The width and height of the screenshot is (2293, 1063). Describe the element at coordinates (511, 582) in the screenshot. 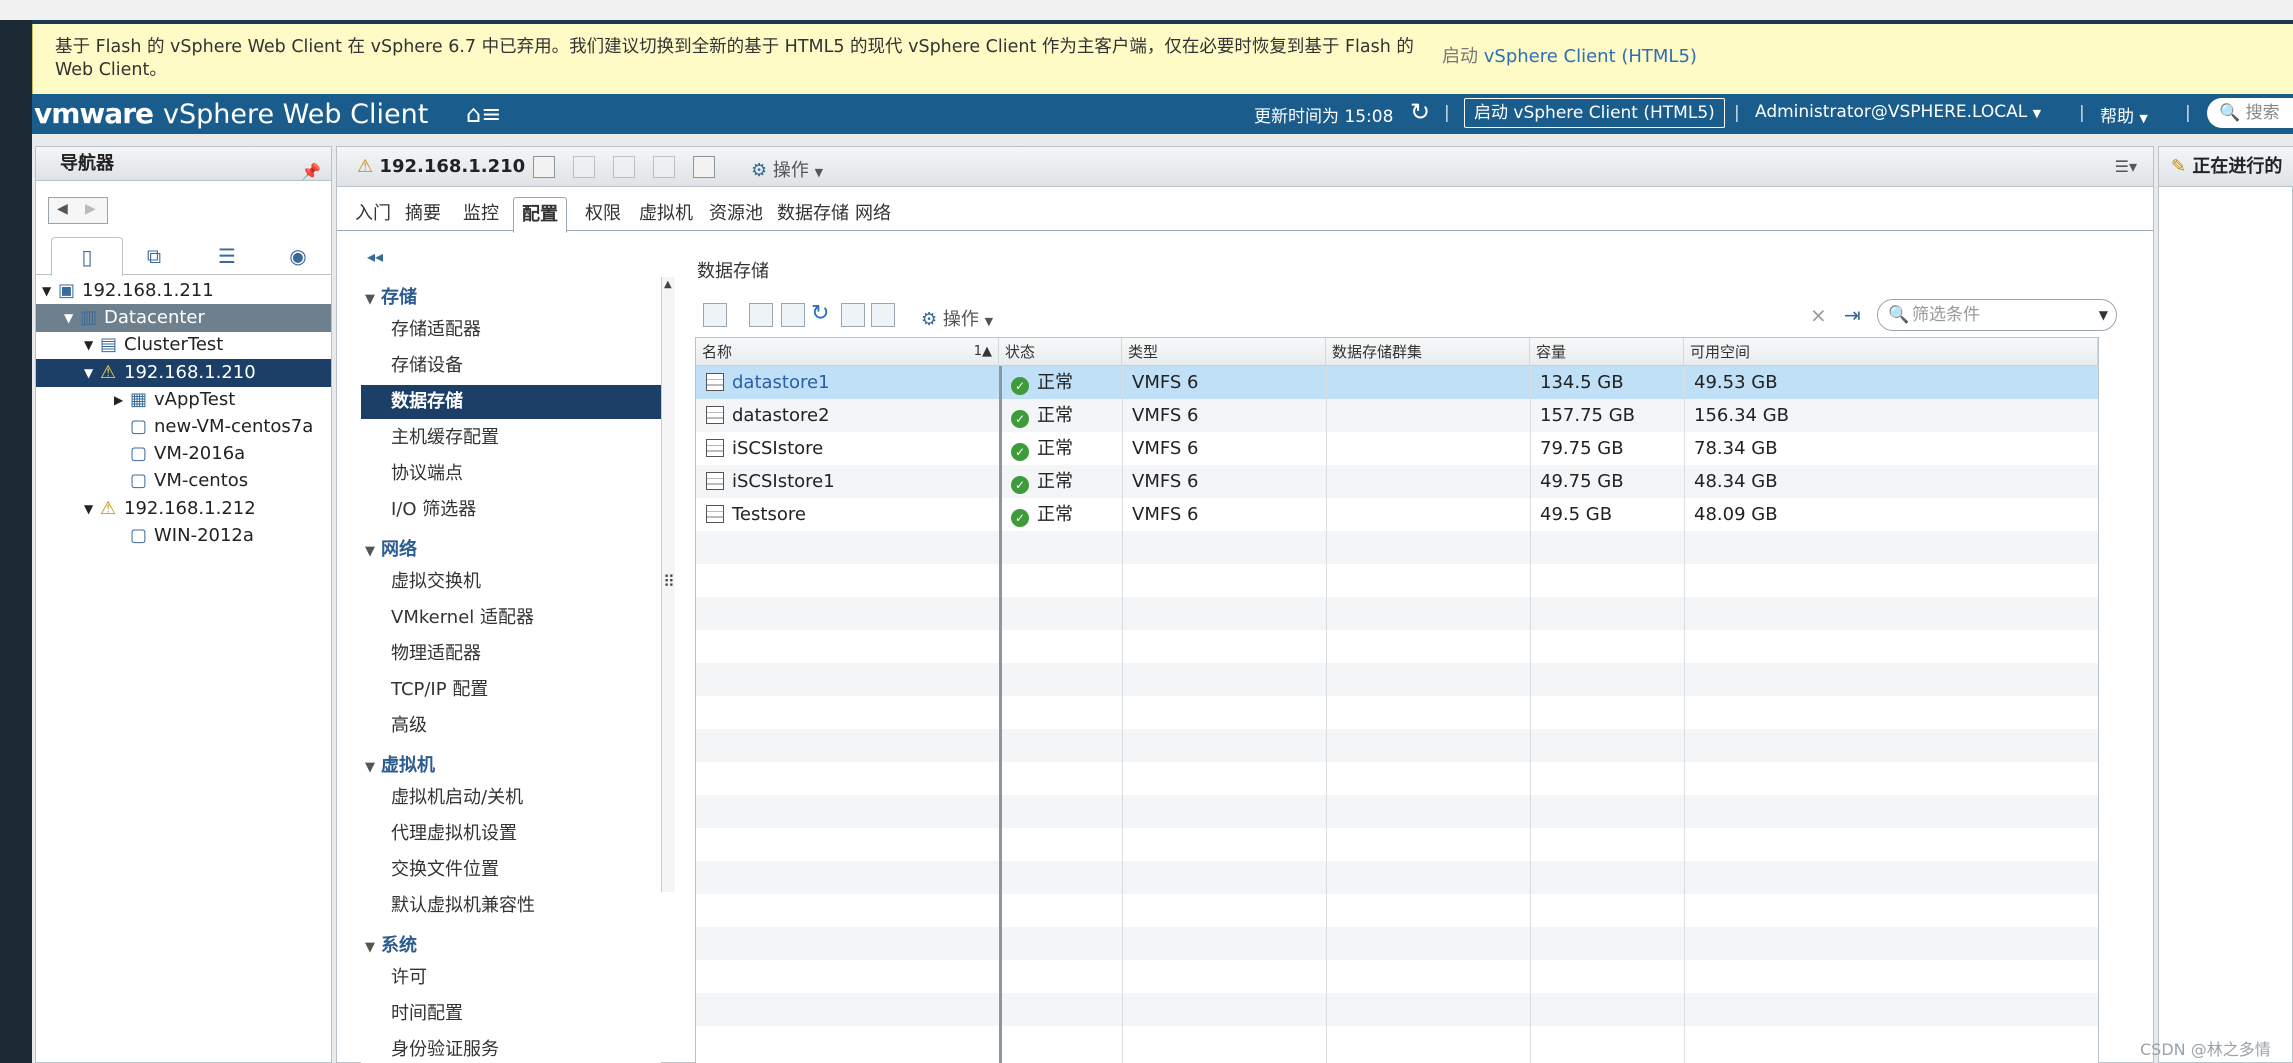

I see `menu-item: 虚拟交换机` at that location.